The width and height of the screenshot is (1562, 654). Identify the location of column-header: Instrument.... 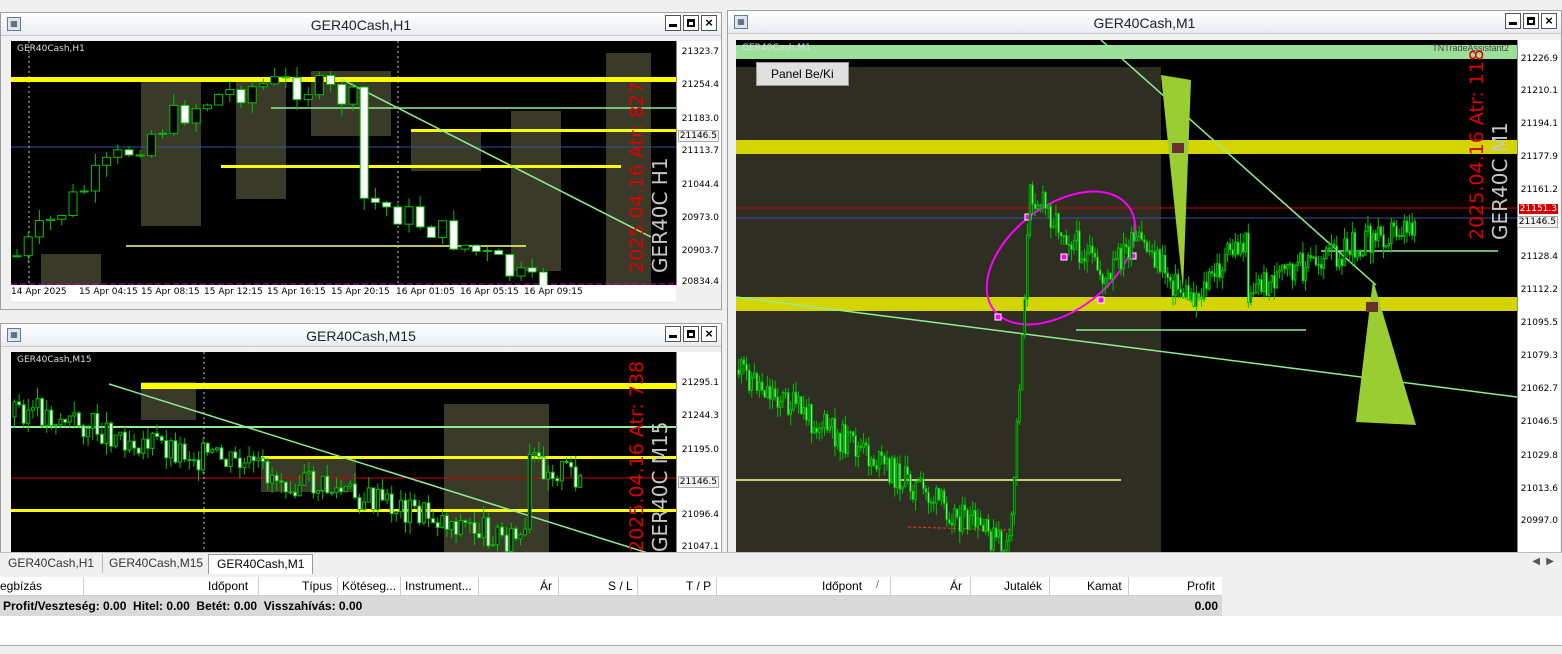
(438, 586).